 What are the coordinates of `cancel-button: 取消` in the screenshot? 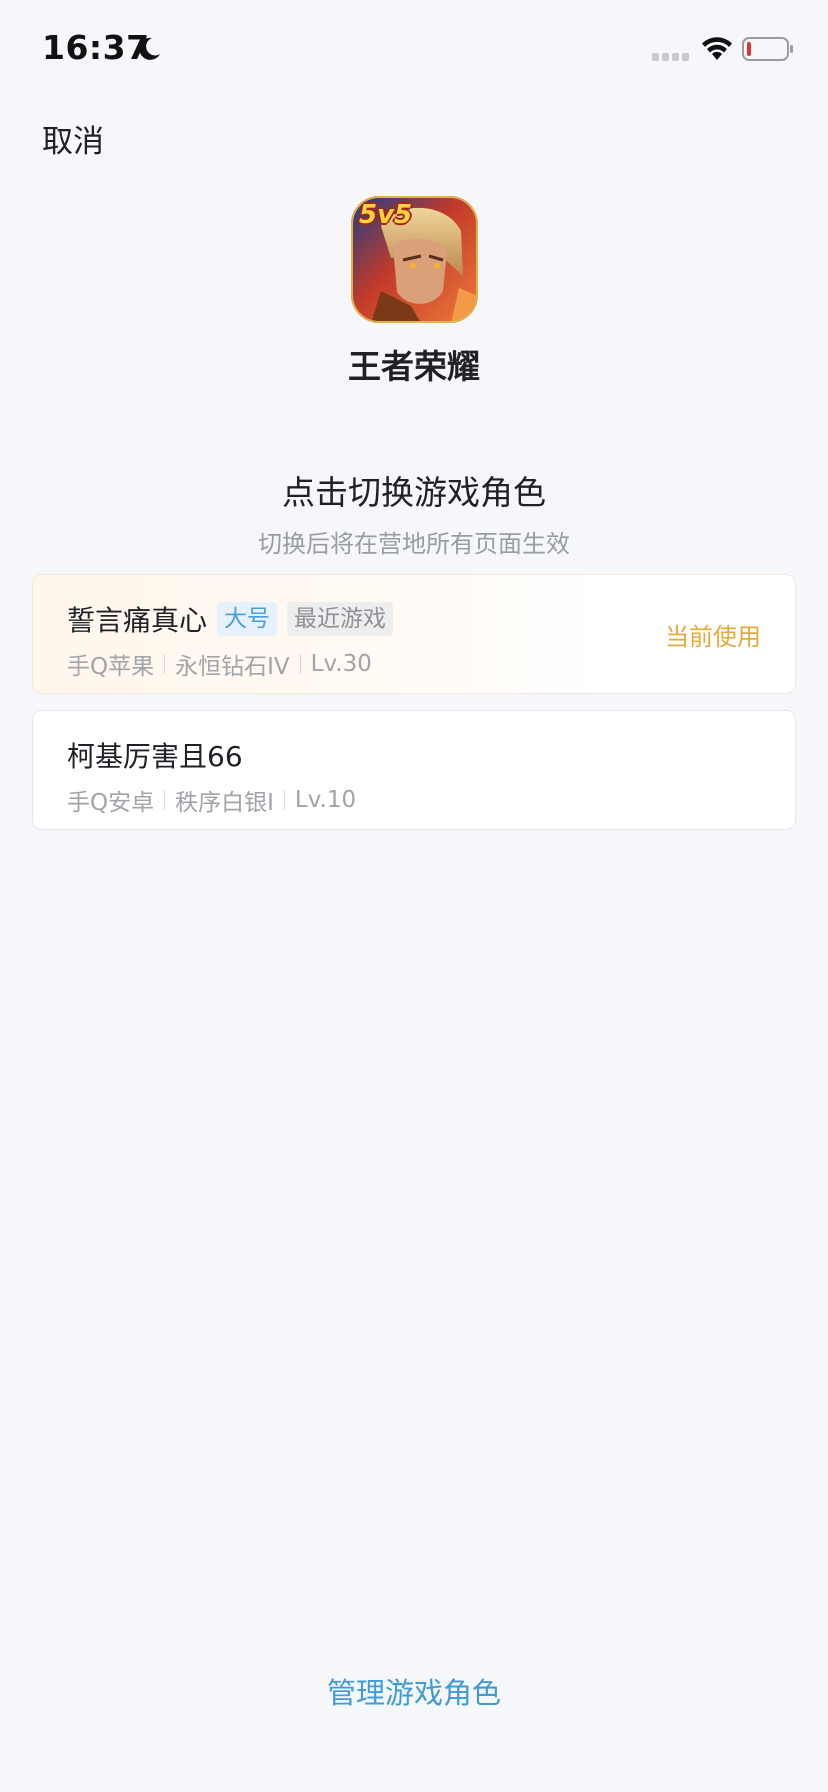 It's located at (73, 138).